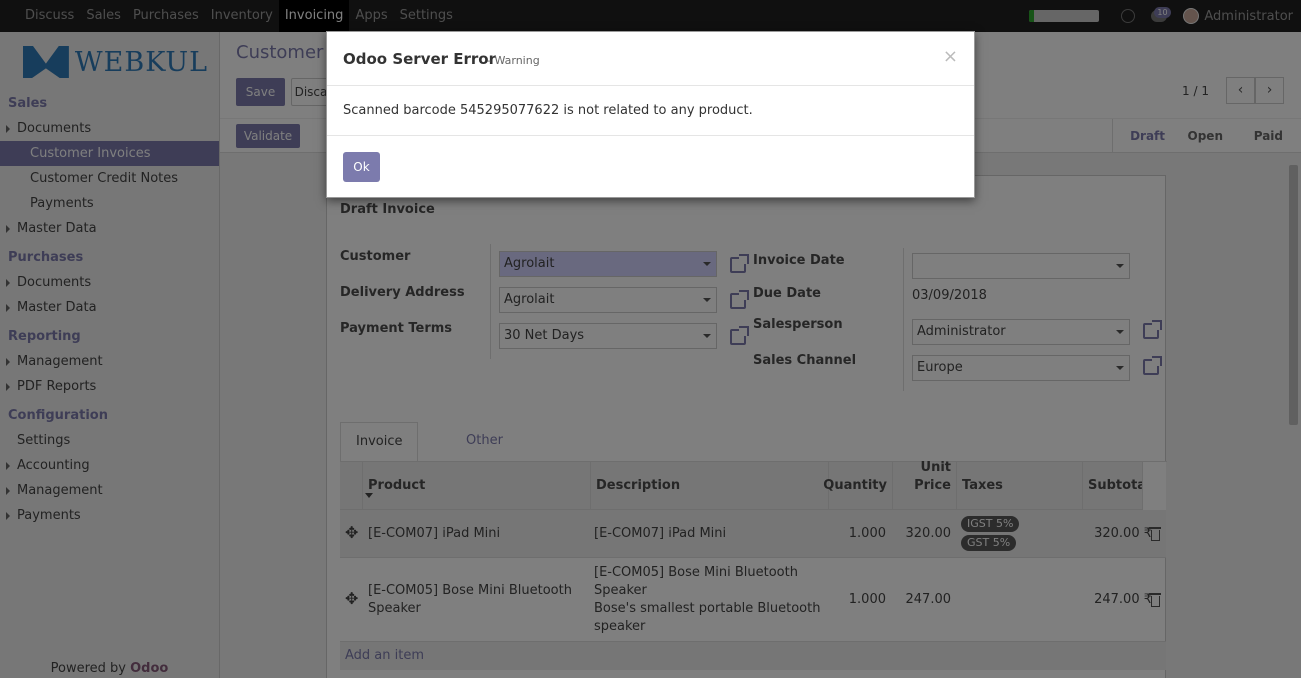 This screenshot has width=1301, height=678. What do you see at coordinates (650, 59) in the screenshot?
I see `dialog-header: Odoo Server Error - Warning ×` at bounding box center [650, 59].